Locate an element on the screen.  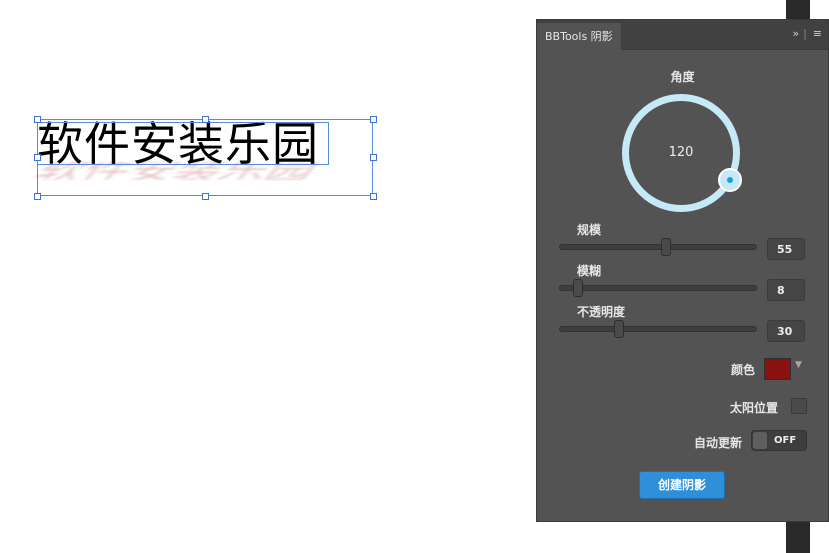
scale-label: 规模 is located at coordinates (589, 230).